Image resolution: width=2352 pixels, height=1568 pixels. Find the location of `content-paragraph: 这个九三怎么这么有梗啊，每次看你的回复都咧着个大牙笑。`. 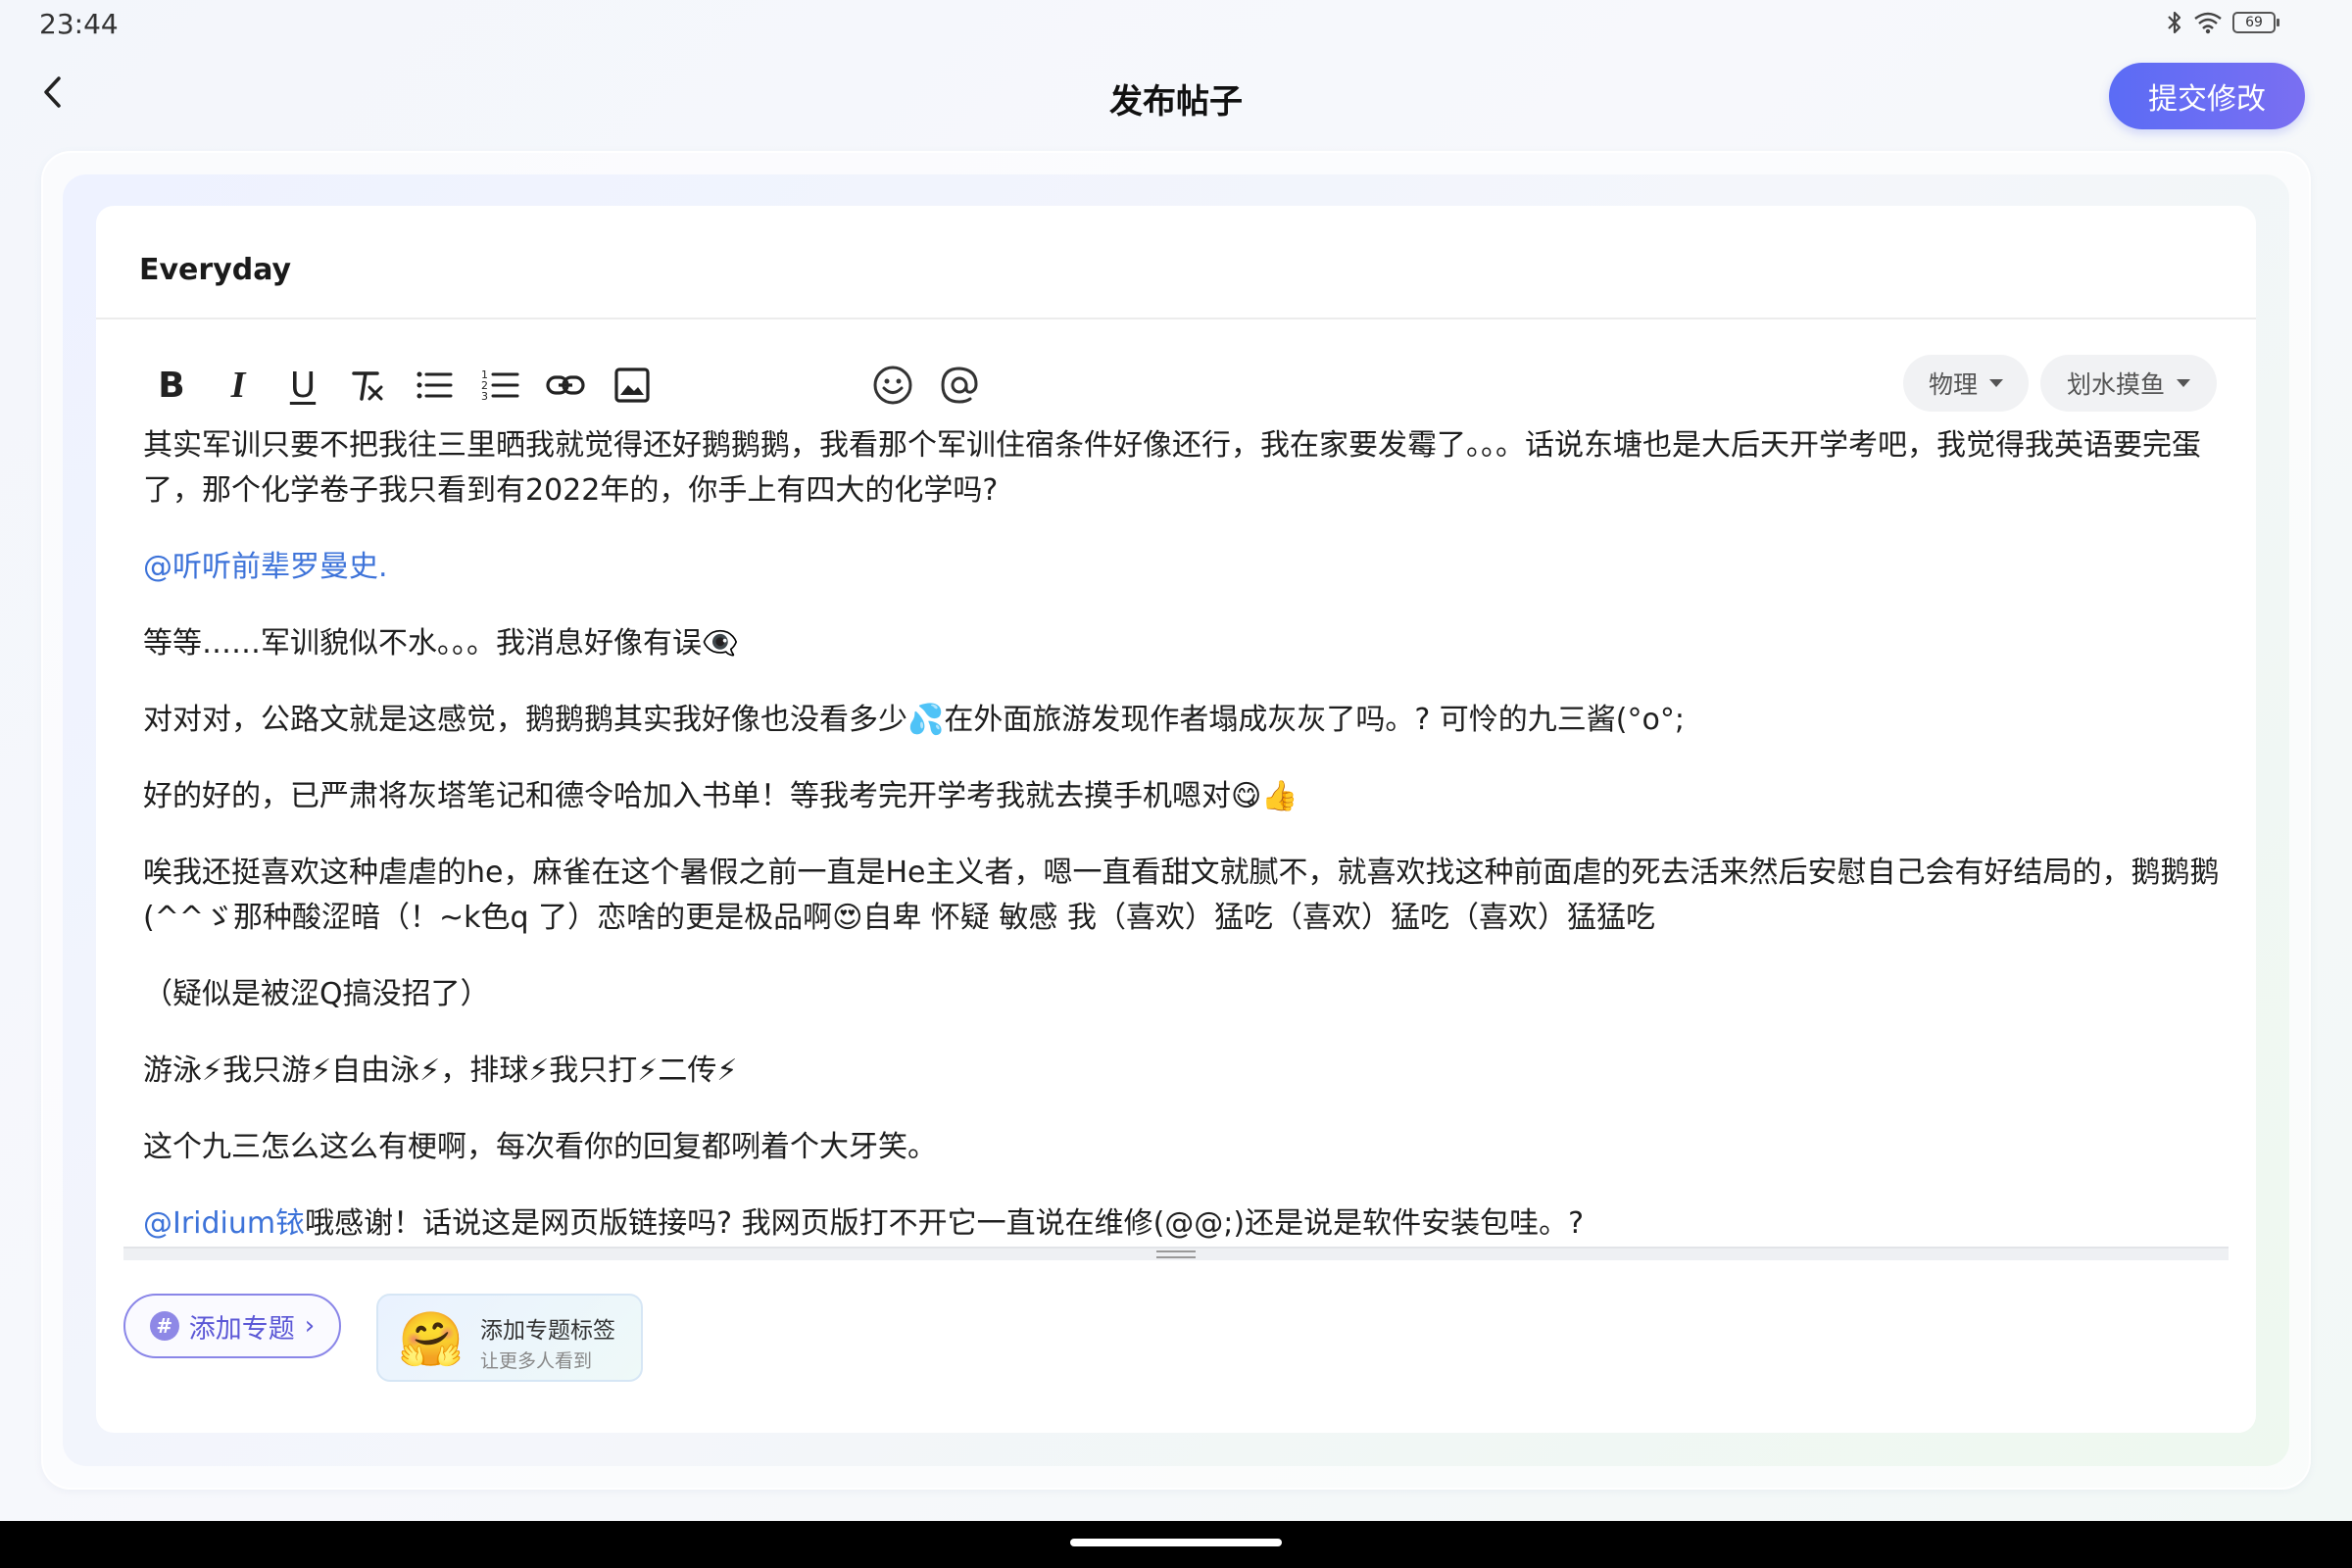

content-paragraph: 这个九三怎么这么有梗啊，每次看你的回复都咧着个大牙笑。 is located at coordinates (540, 1147).